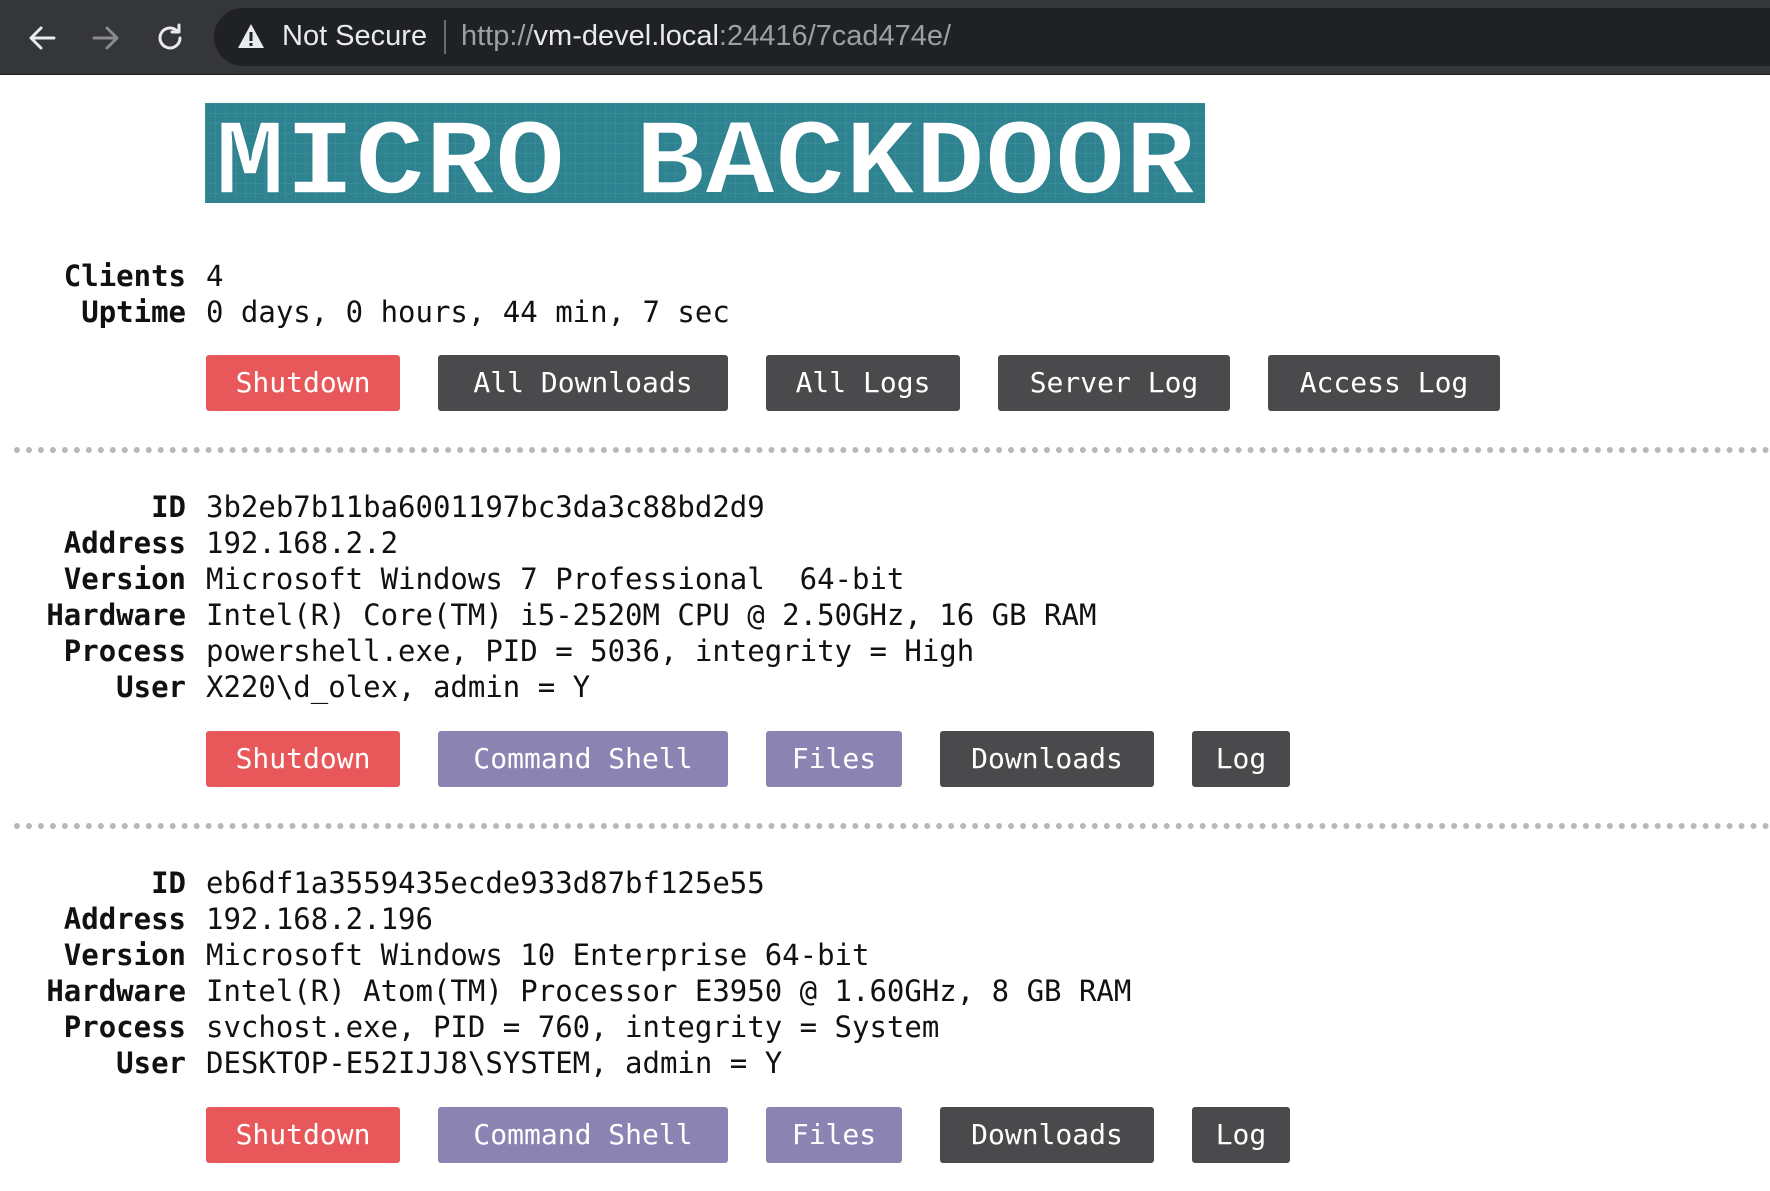  I want to click on url-text: http://vm-devel.local:24416/7cad474e/, so click(706, 36).